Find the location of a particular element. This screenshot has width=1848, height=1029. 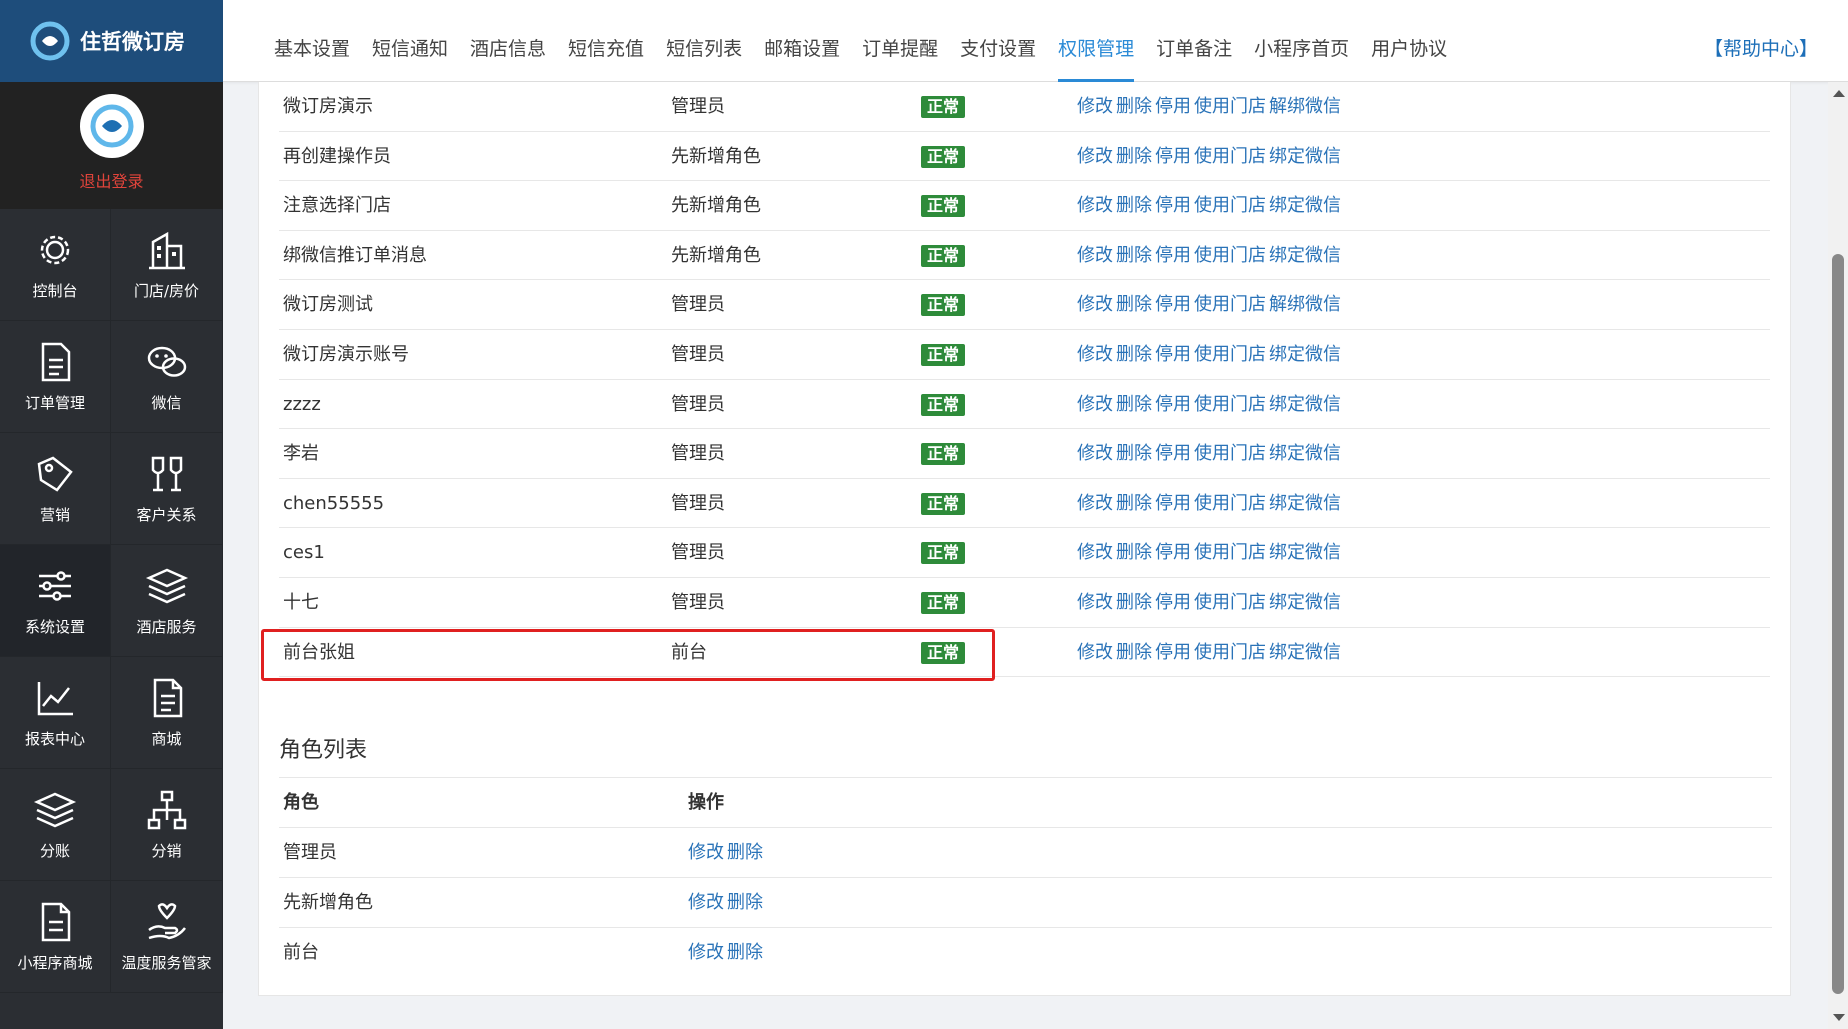

avatar is located at coordinates (111, 126).